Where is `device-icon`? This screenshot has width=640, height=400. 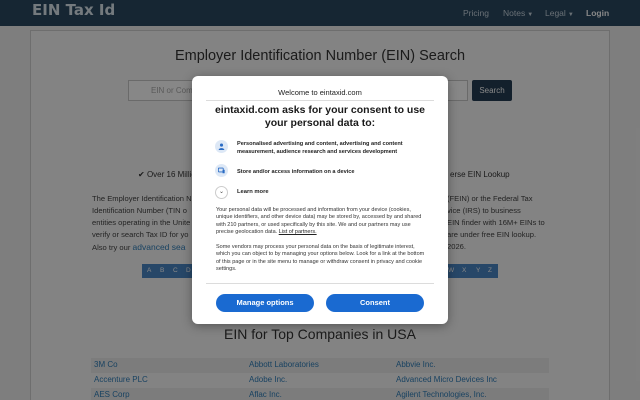
device-icon is located at coordinates (221, 170).